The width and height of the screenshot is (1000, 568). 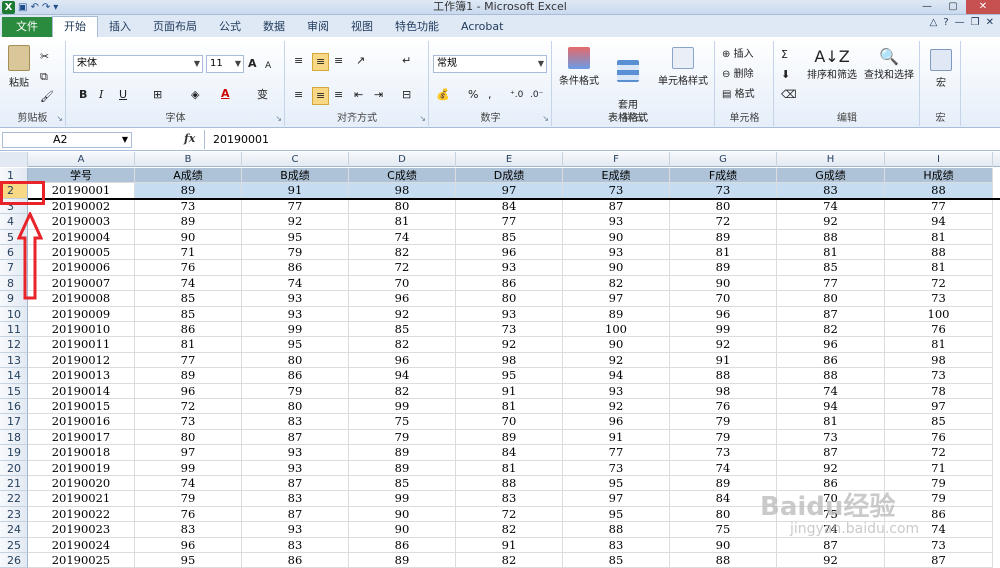 What do you see at coordinates (83, 95) in the screenshot?
I see `bold-button: B` at bounding box center [83, 95].